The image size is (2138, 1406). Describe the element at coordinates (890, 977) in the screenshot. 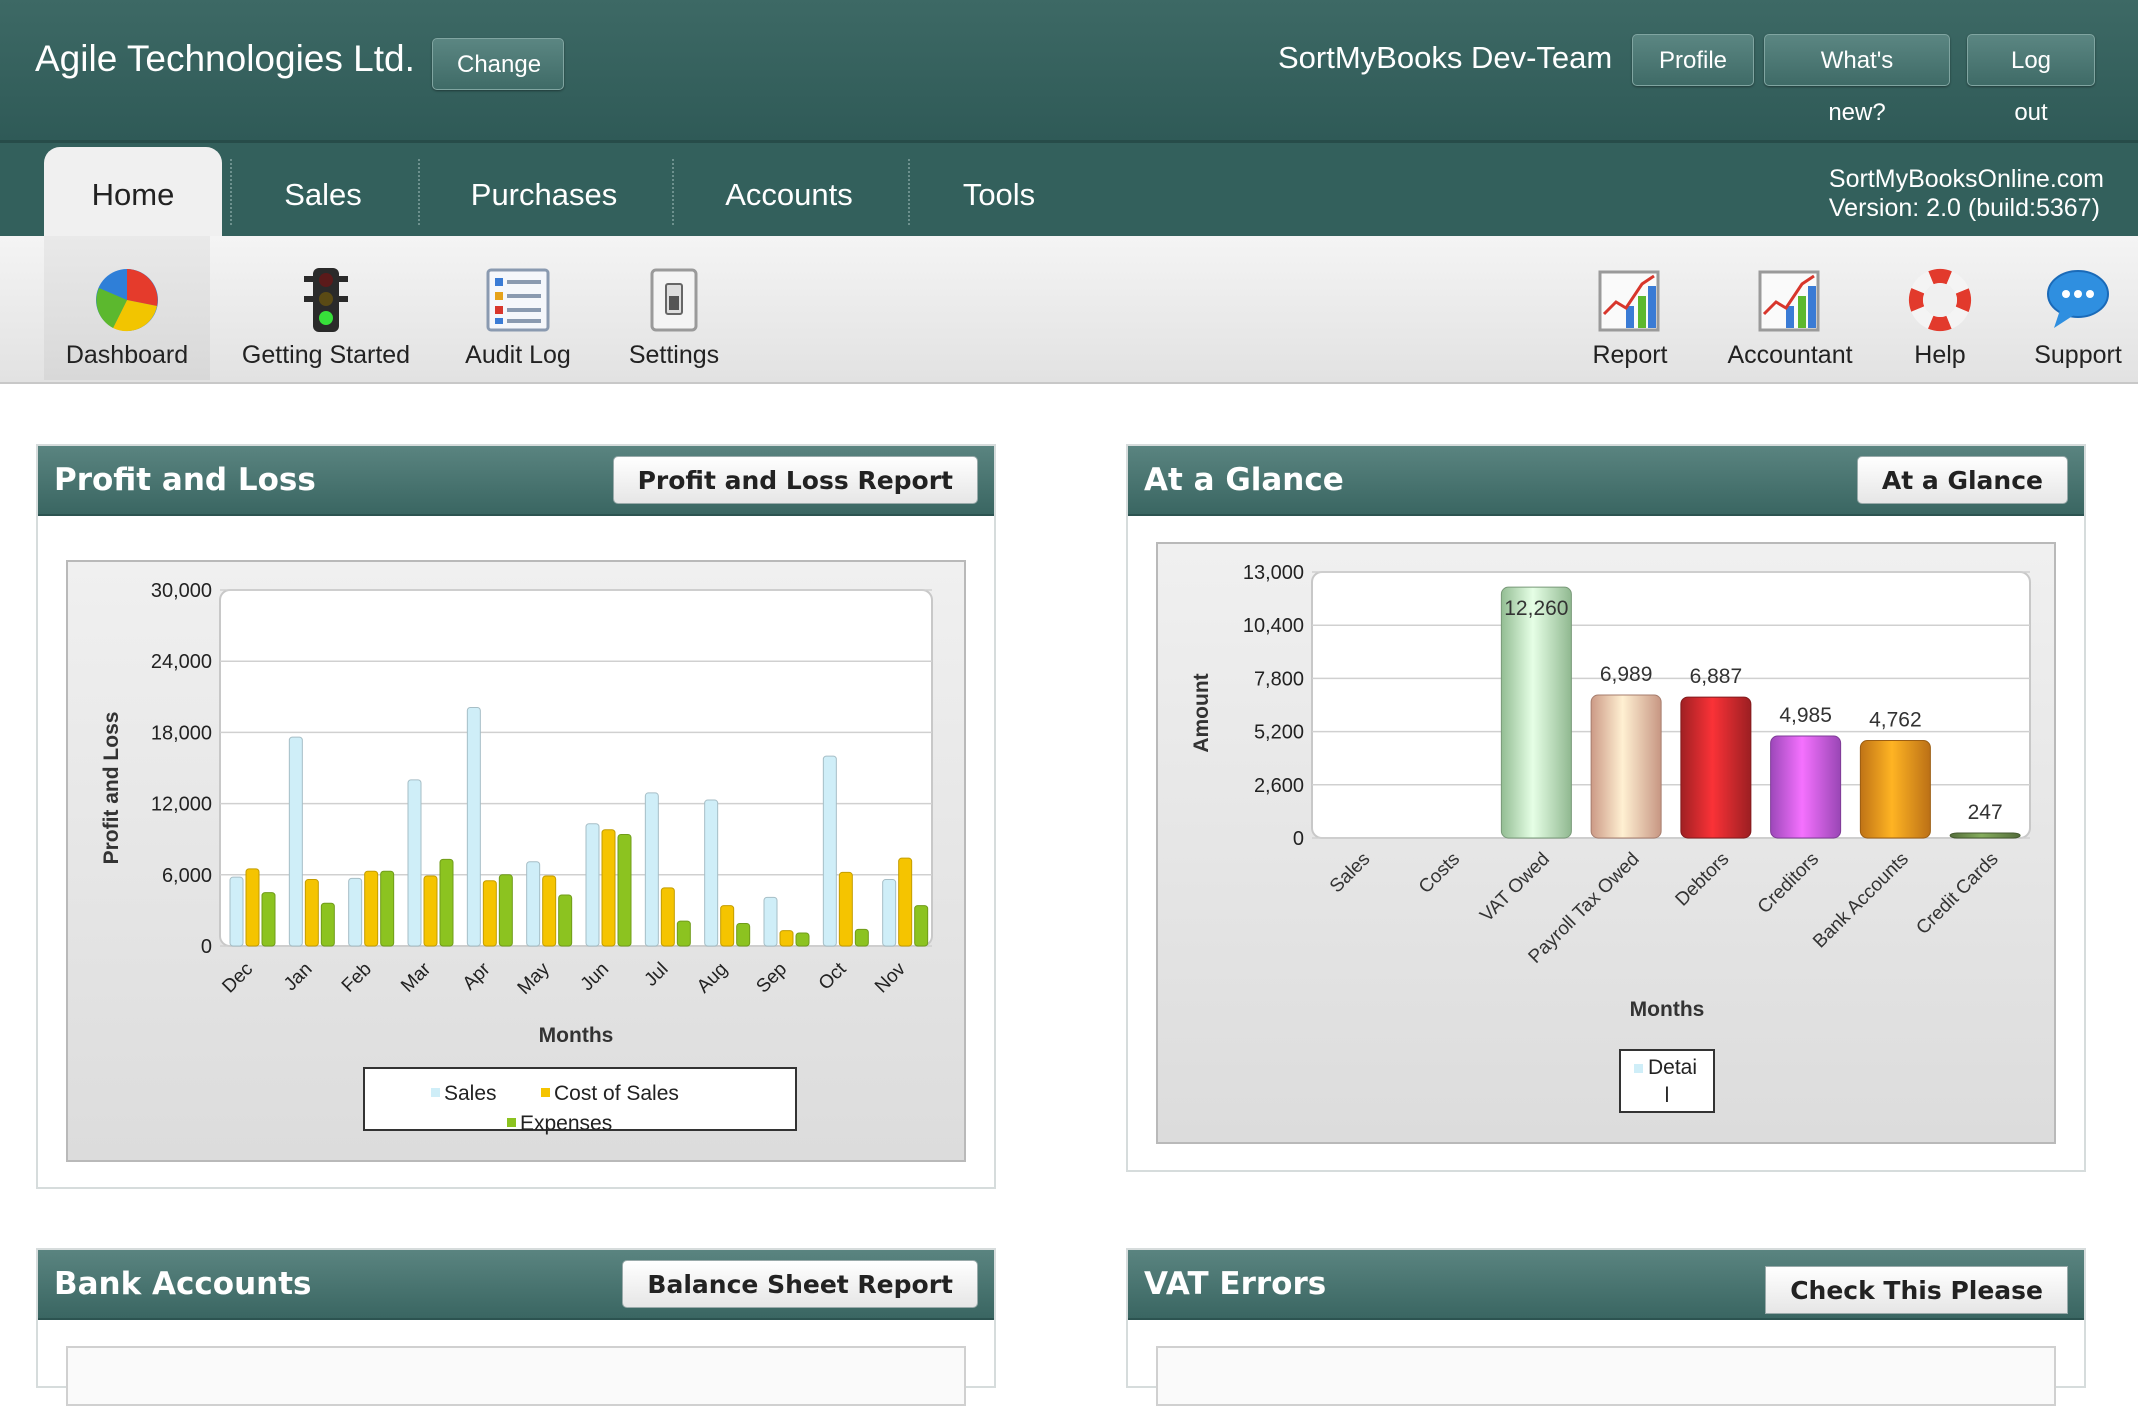

I see `x-tick-label: Nov` at that location.